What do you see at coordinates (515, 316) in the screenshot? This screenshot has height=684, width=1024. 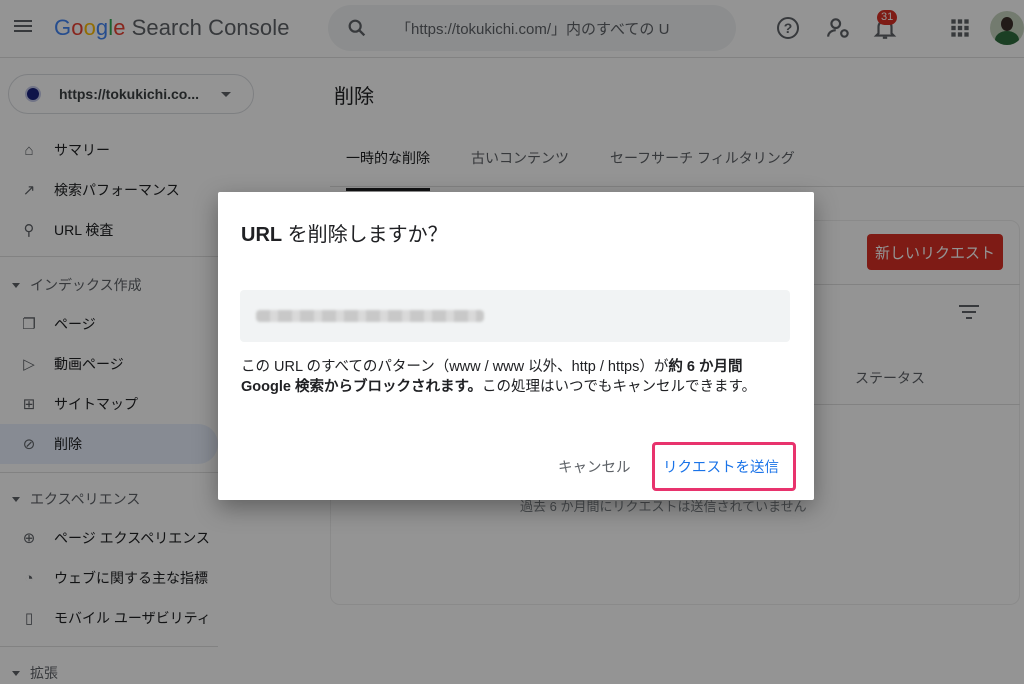 I see `url-preview-field` at bounding box center [515, 316].